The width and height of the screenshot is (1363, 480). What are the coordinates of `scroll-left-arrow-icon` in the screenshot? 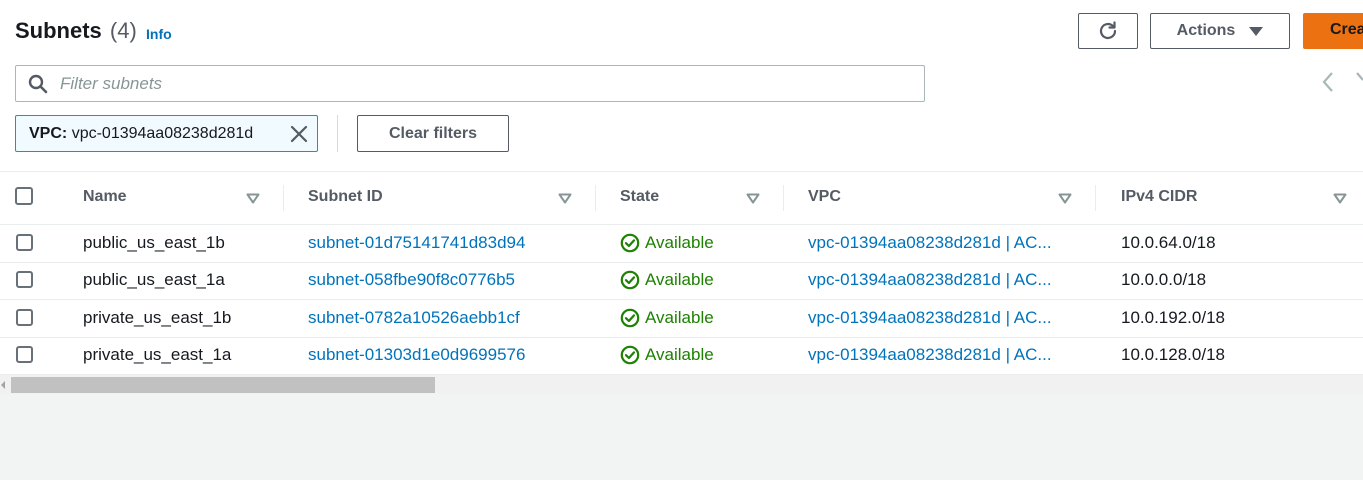 It's located at (3, 385).